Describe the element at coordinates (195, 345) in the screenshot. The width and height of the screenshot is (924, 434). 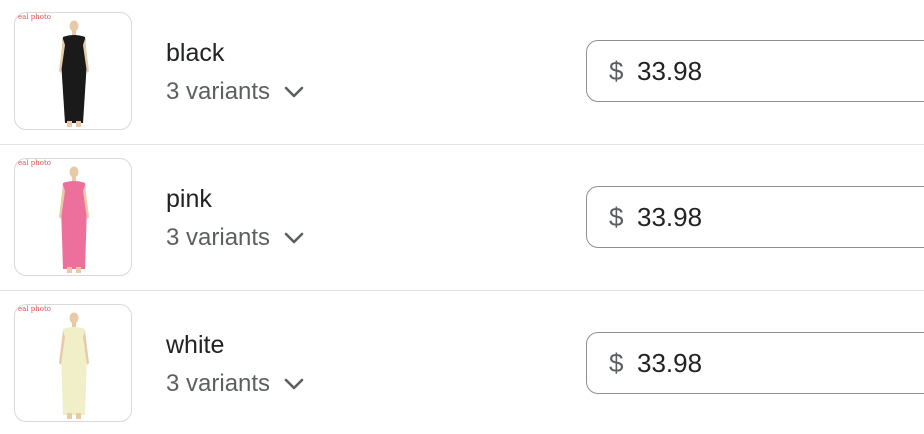
I see `variant-name: white` at that location.